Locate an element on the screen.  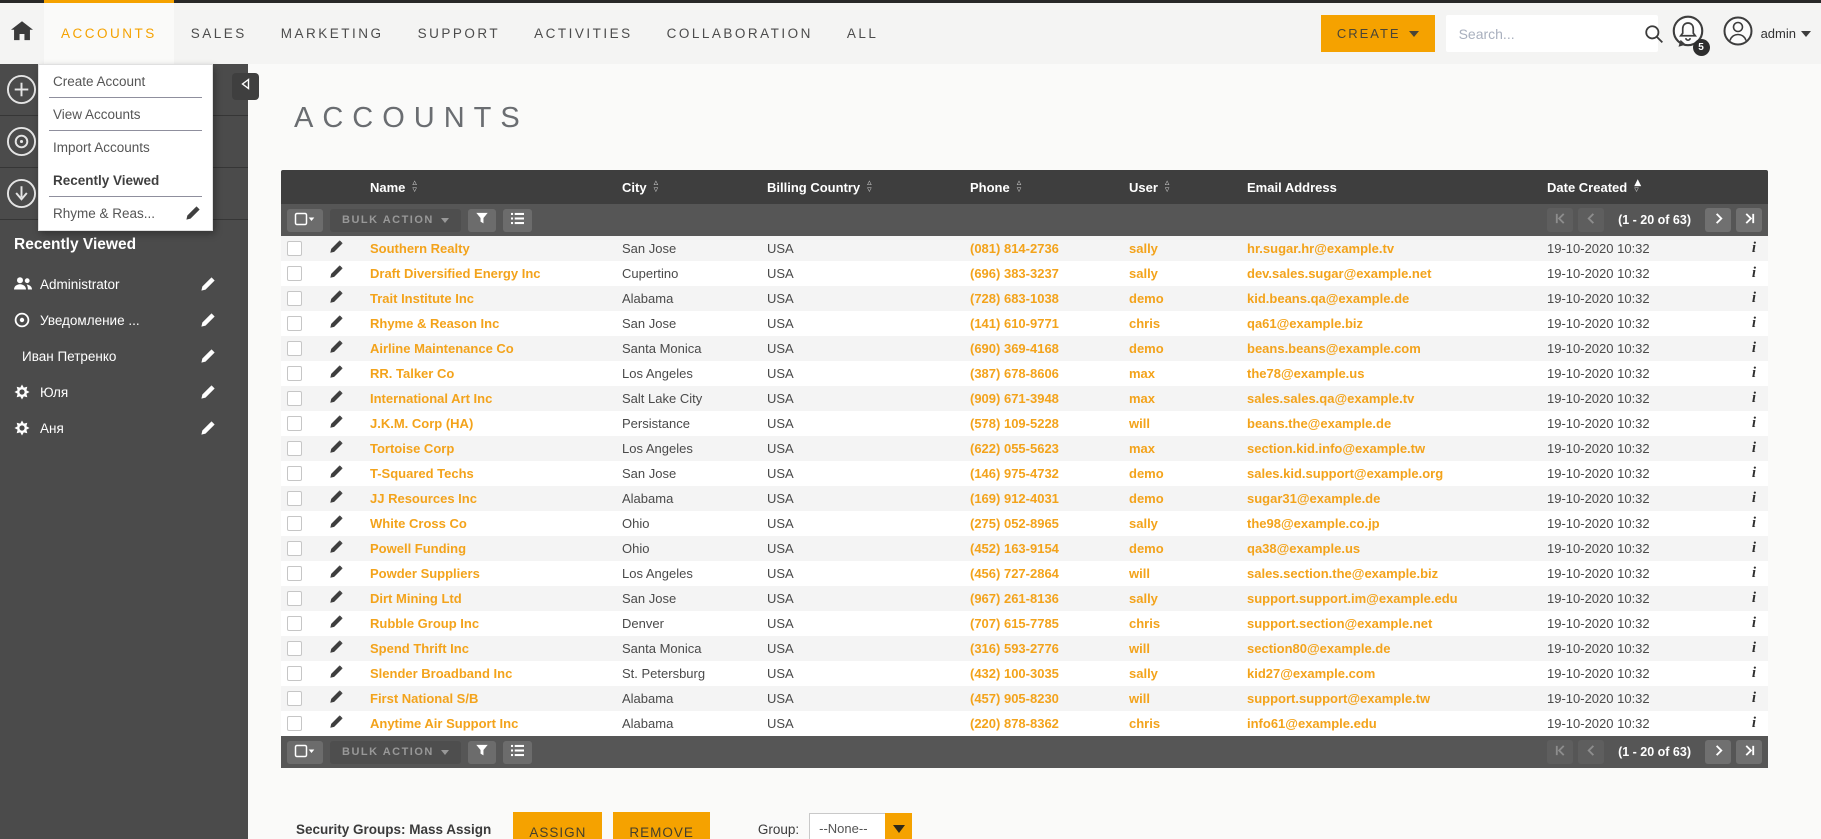
phone-link: (622) 055-5623 is located at coordinates (1014, 448).